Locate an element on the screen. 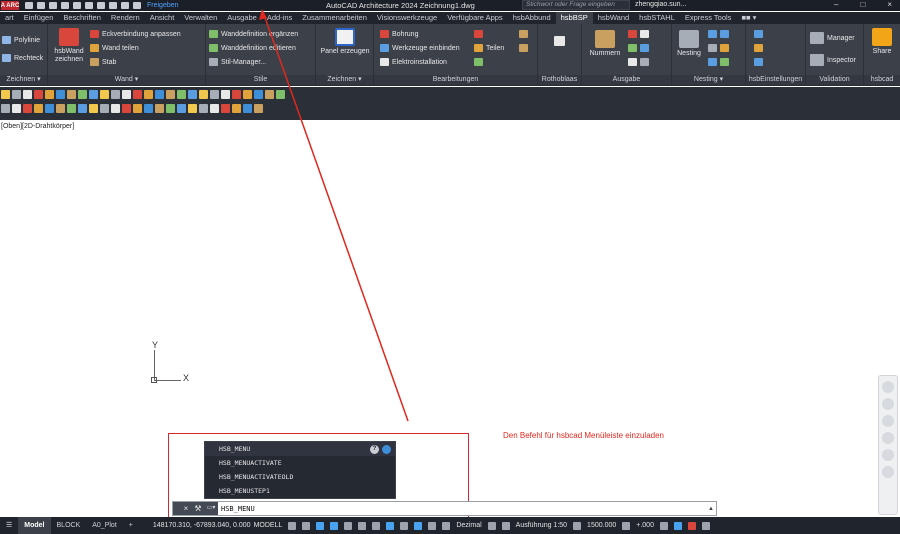 The image size is (900, 534). print-icon is located at coordinates (89, 5).